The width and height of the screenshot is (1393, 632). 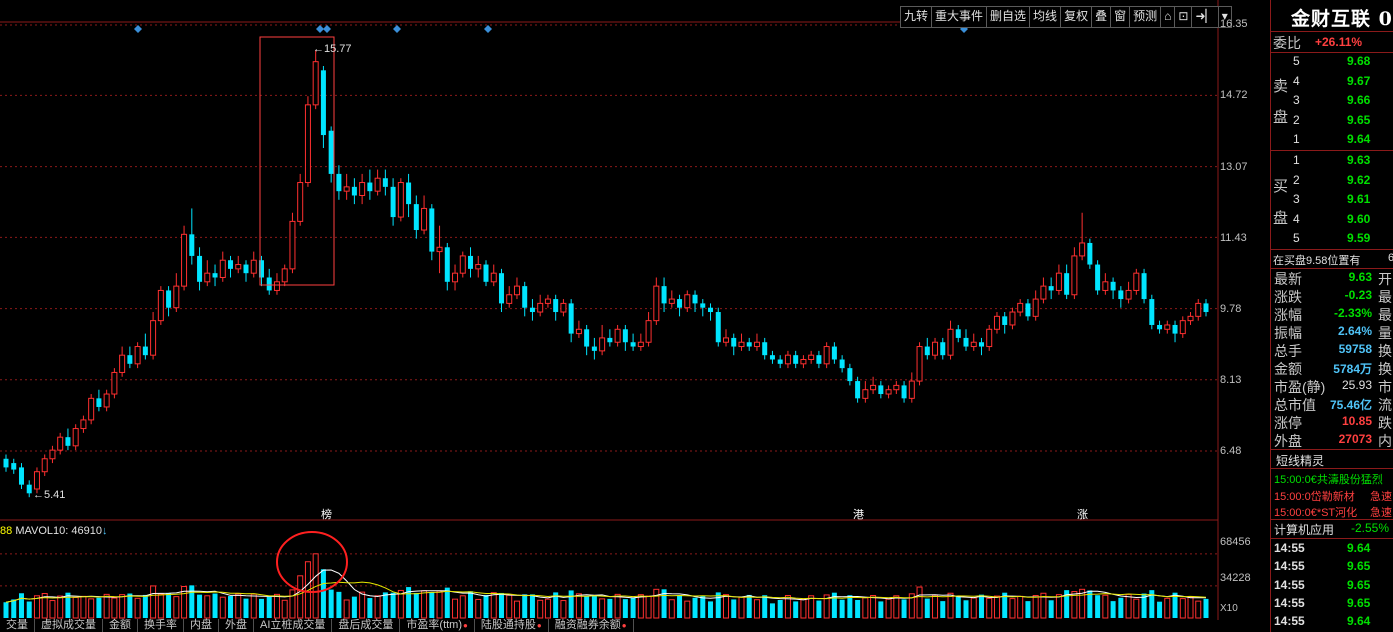 What do you see at coordinates (1146, 17) in the screenshot?
I see `toolbar-button-7: 预测` at bounding box center [1146, 17].